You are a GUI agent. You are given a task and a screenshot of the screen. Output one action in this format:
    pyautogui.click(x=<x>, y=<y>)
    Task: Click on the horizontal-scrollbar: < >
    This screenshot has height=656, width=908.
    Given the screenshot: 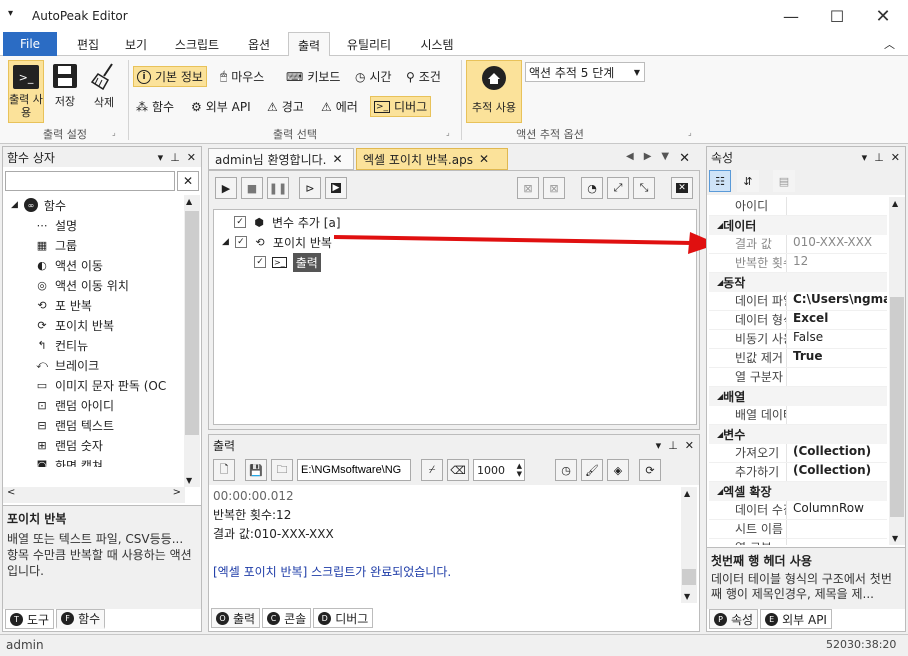 What is the action you would take?
    pyautogui.click(x=94, y=495)
    